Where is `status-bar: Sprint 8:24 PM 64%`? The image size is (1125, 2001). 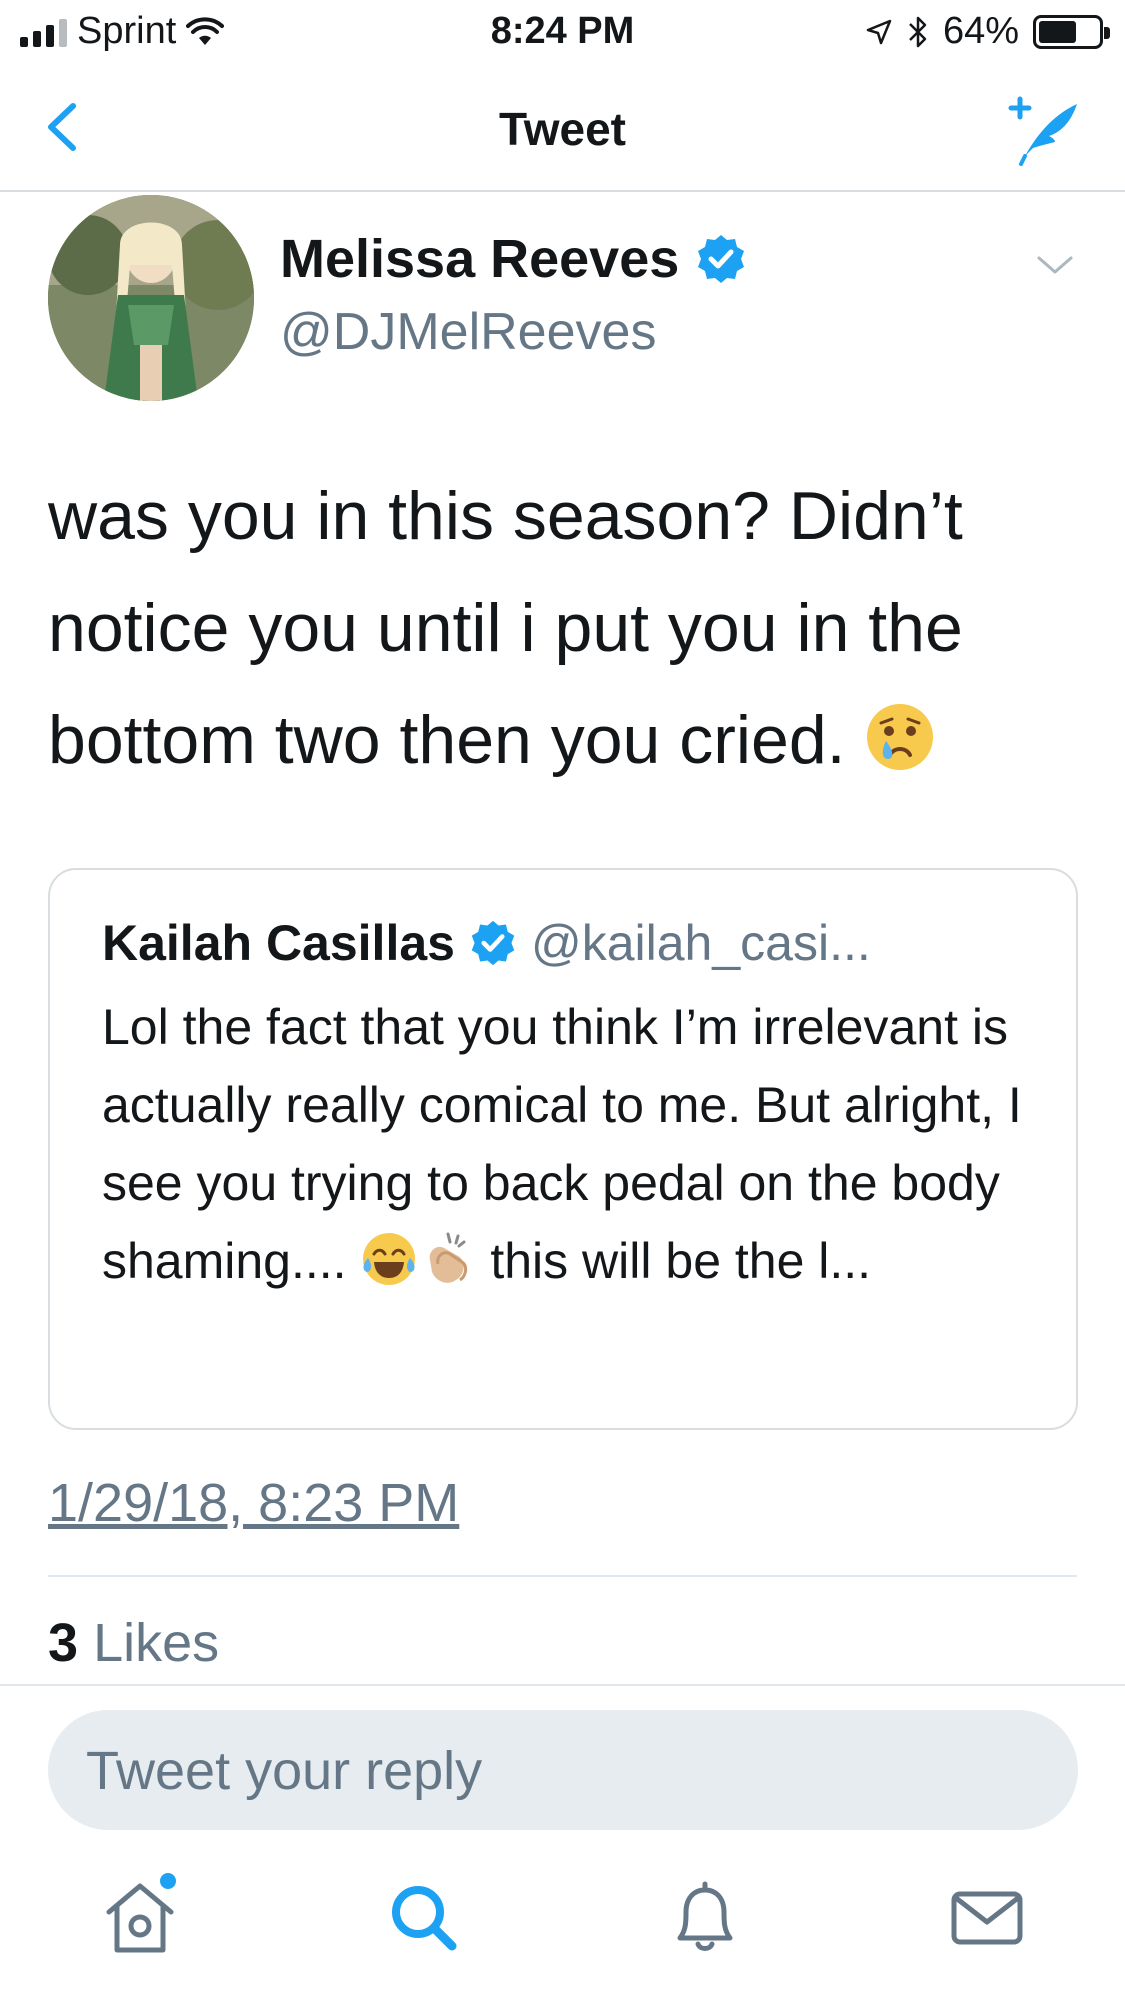 status-bar: Sprint 8:24 PM 64% is located at coordinates (562, 31).